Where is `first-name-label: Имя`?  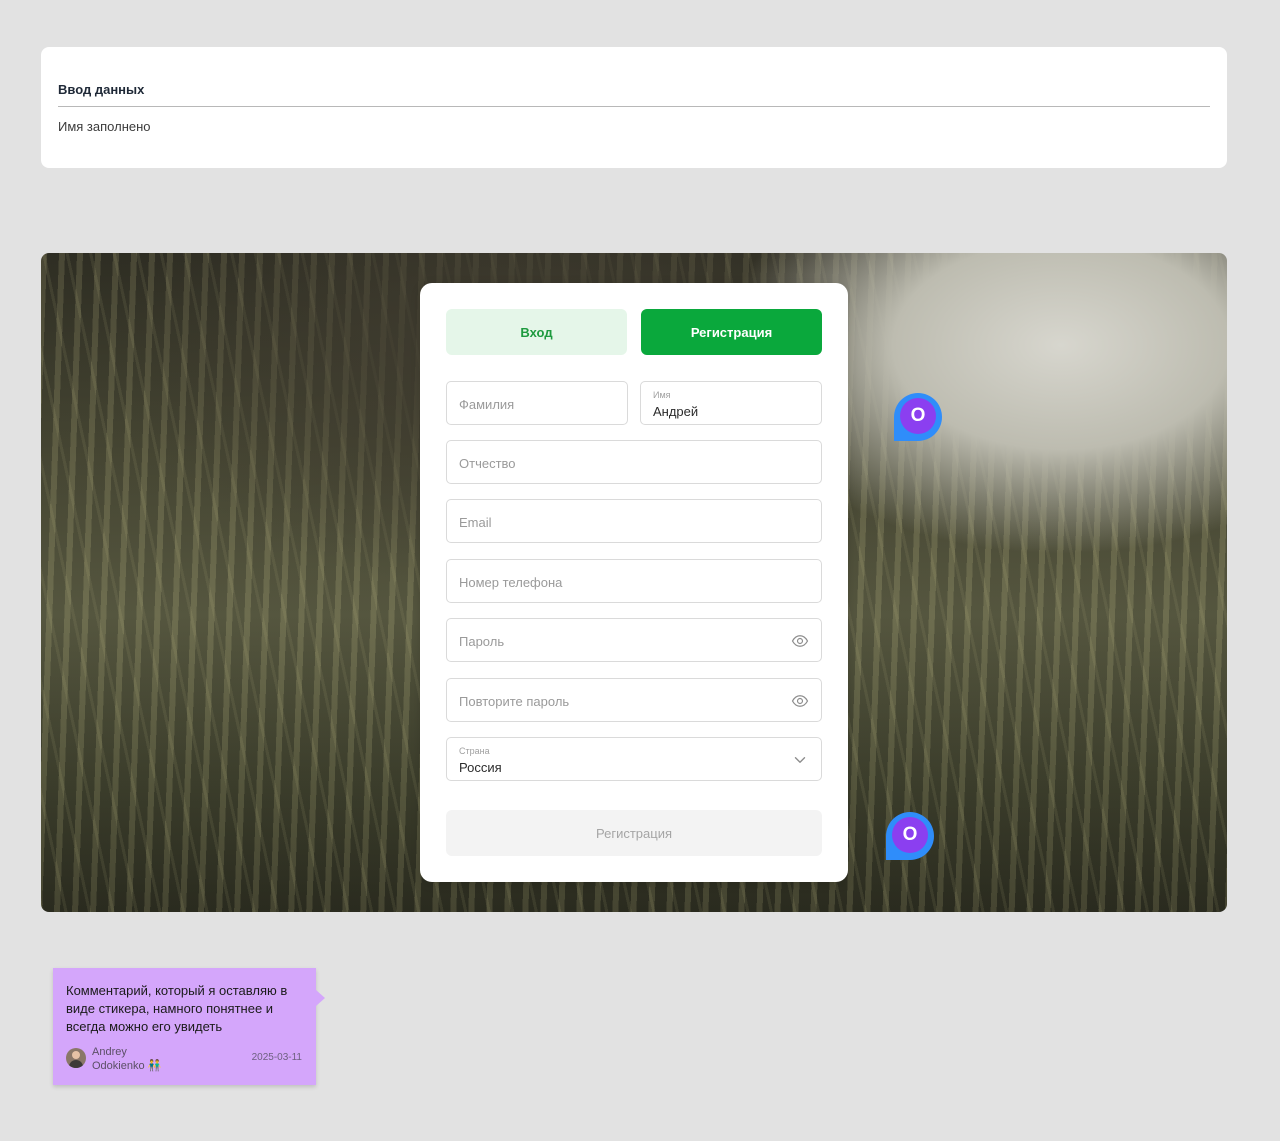 first-name-label: Имя is located at coordinates (662, 395).